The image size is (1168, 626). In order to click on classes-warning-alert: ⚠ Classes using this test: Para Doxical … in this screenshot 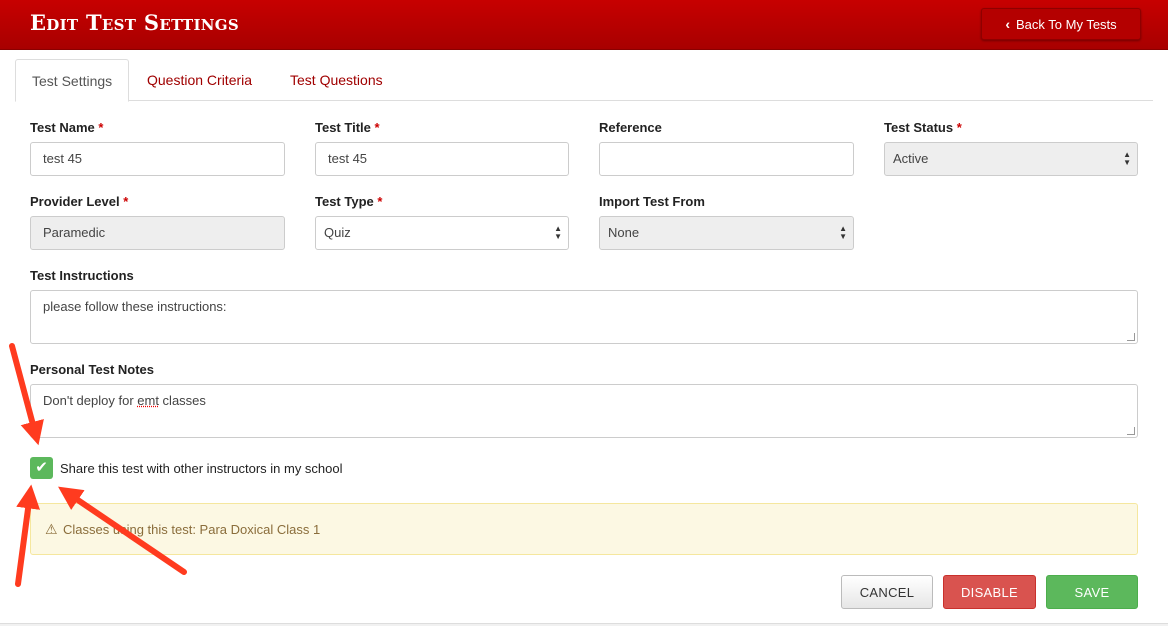, I will do `click(584, 529)`.